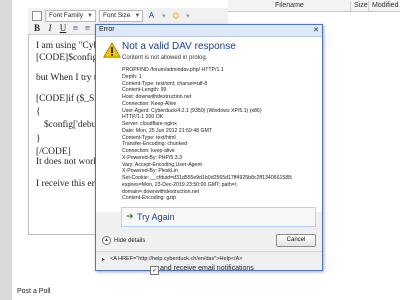  Describe the element at coordinates (316, 30) in the screenshot. I see `close-icon: ✕` at that location.